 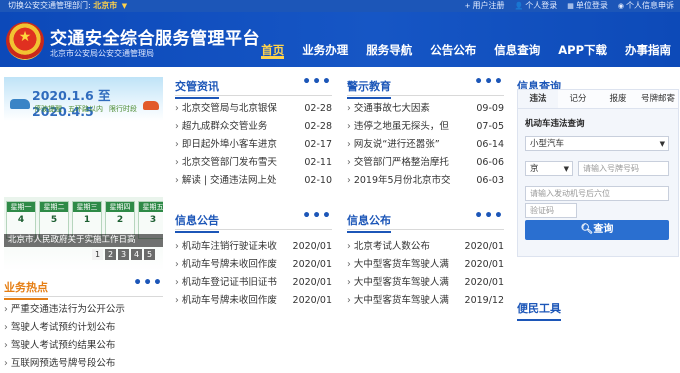 I want to click on nav-service-guide: 服务导航, so click(x=389, y=39).